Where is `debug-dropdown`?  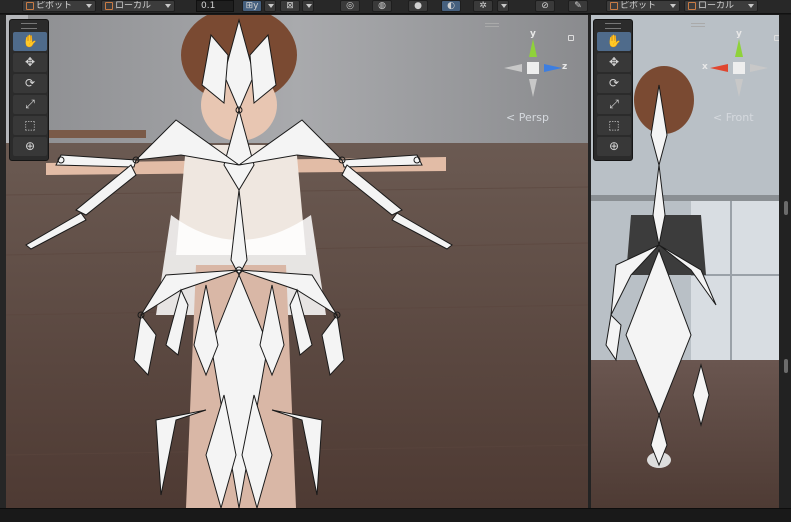 debug-dropdown is located at coordinates (503, 6).